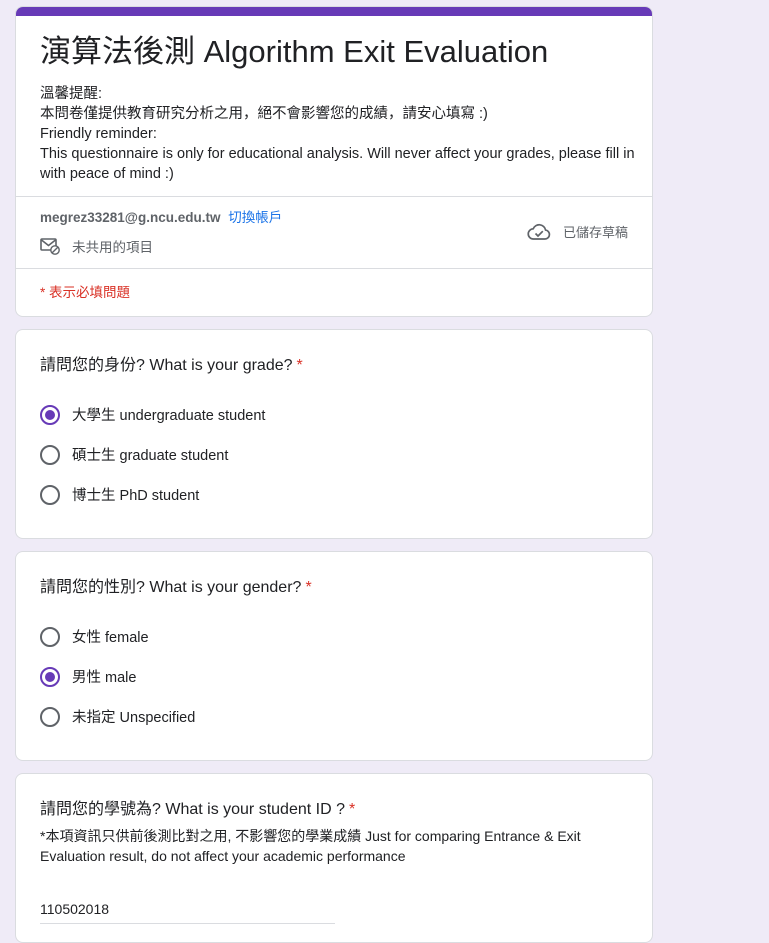  What do you see at coordinates (166, 365) in the screenshot?
I see `question-title-text: 請問您的身份? What is your grade?` at bounding box center [166, 365].